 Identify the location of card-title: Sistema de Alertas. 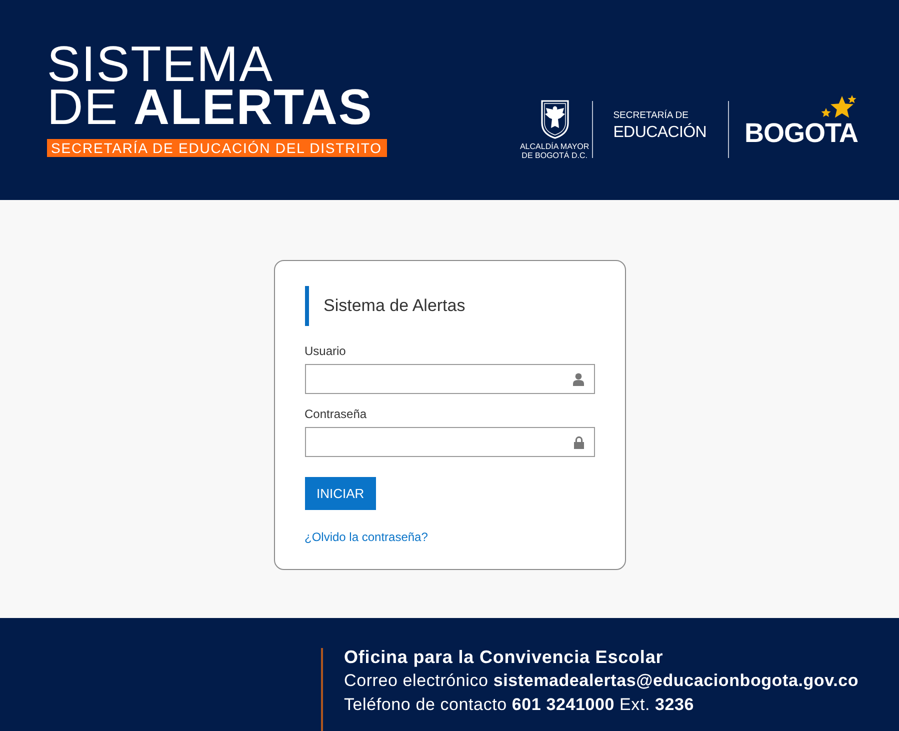
(395, 306).